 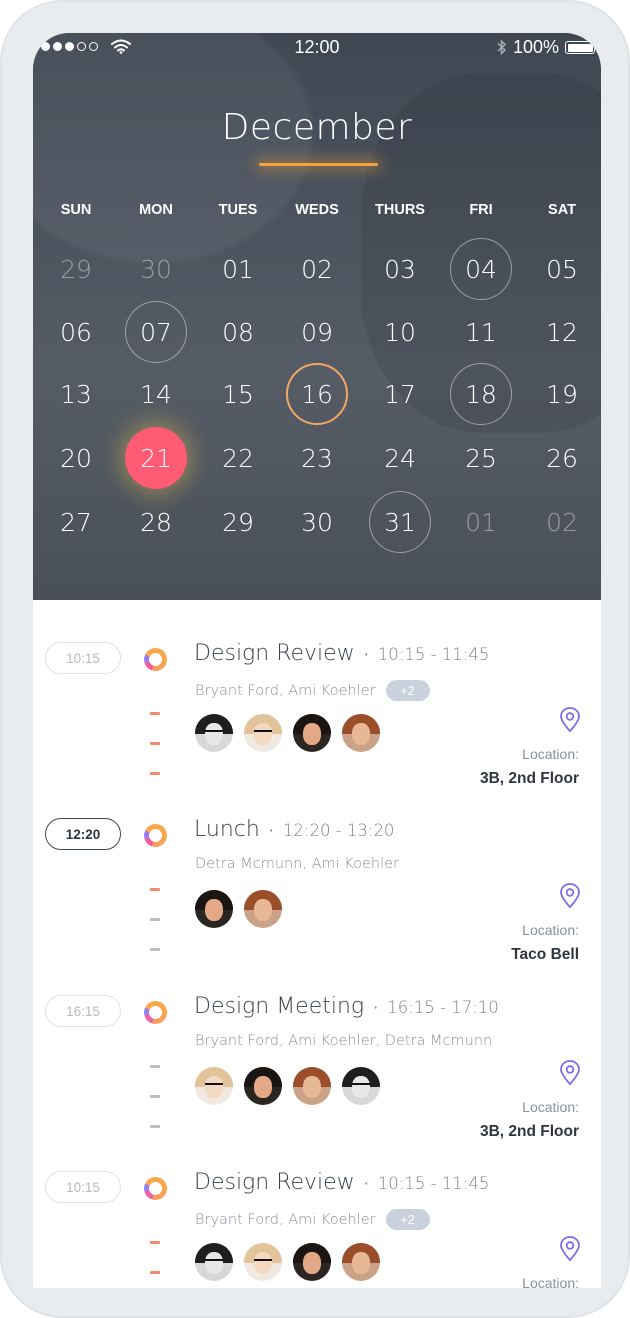 What do you see at coordinates (338, 830) in the screenshot?
I see `event-time-range: 12:20 - 13:20` at bounding box center [338, 830].